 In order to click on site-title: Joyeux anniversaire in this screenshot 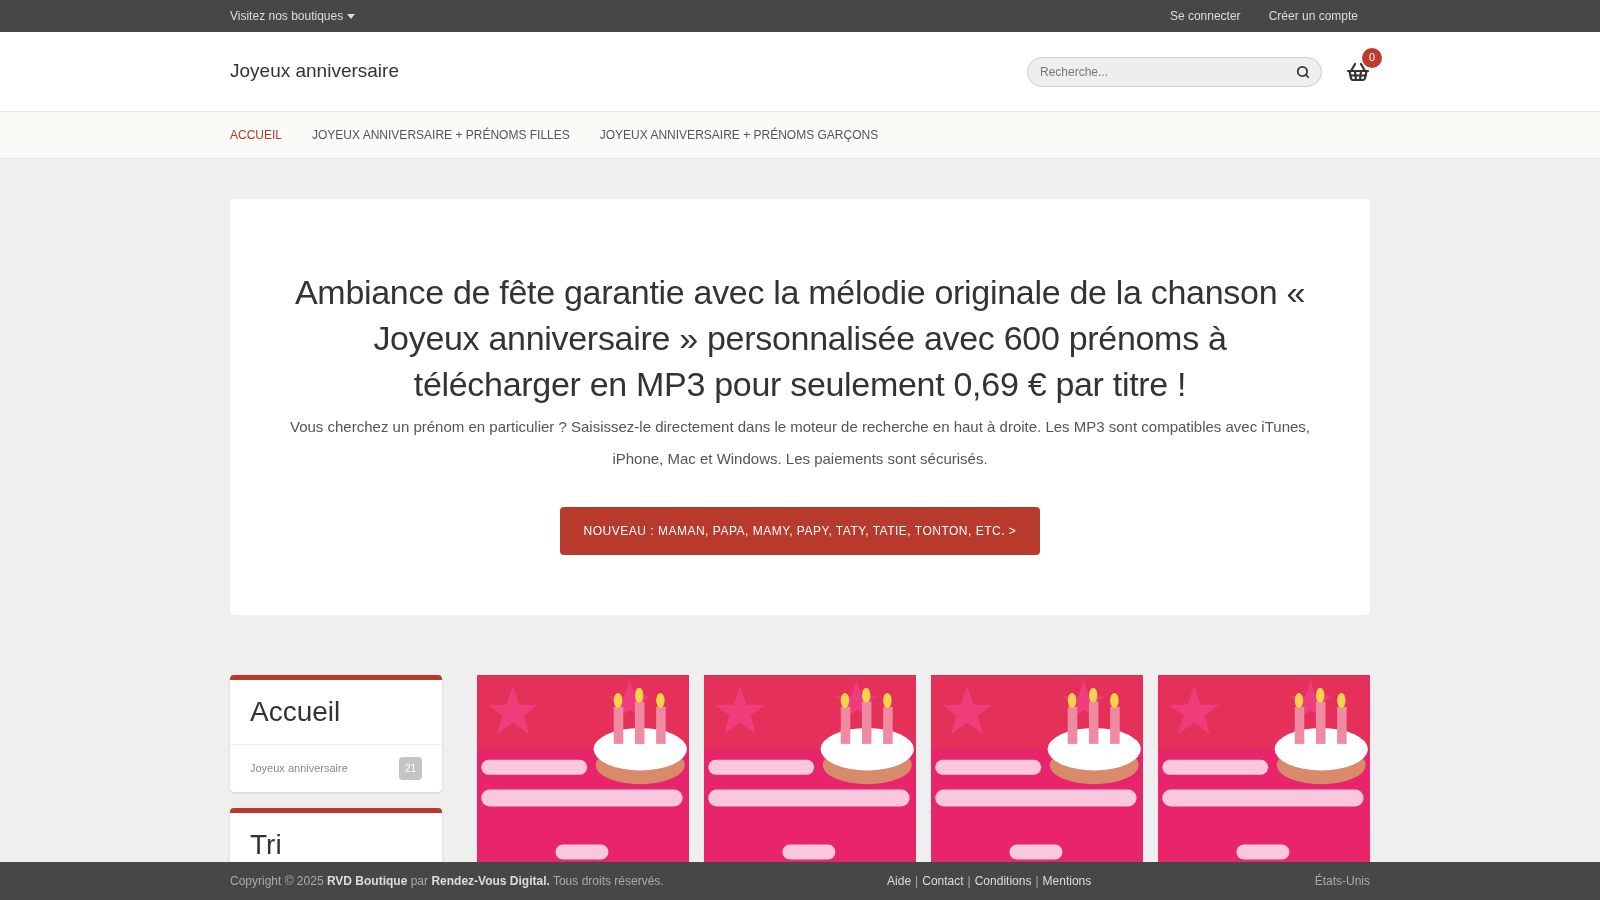, I will do `click(314, 71)`.